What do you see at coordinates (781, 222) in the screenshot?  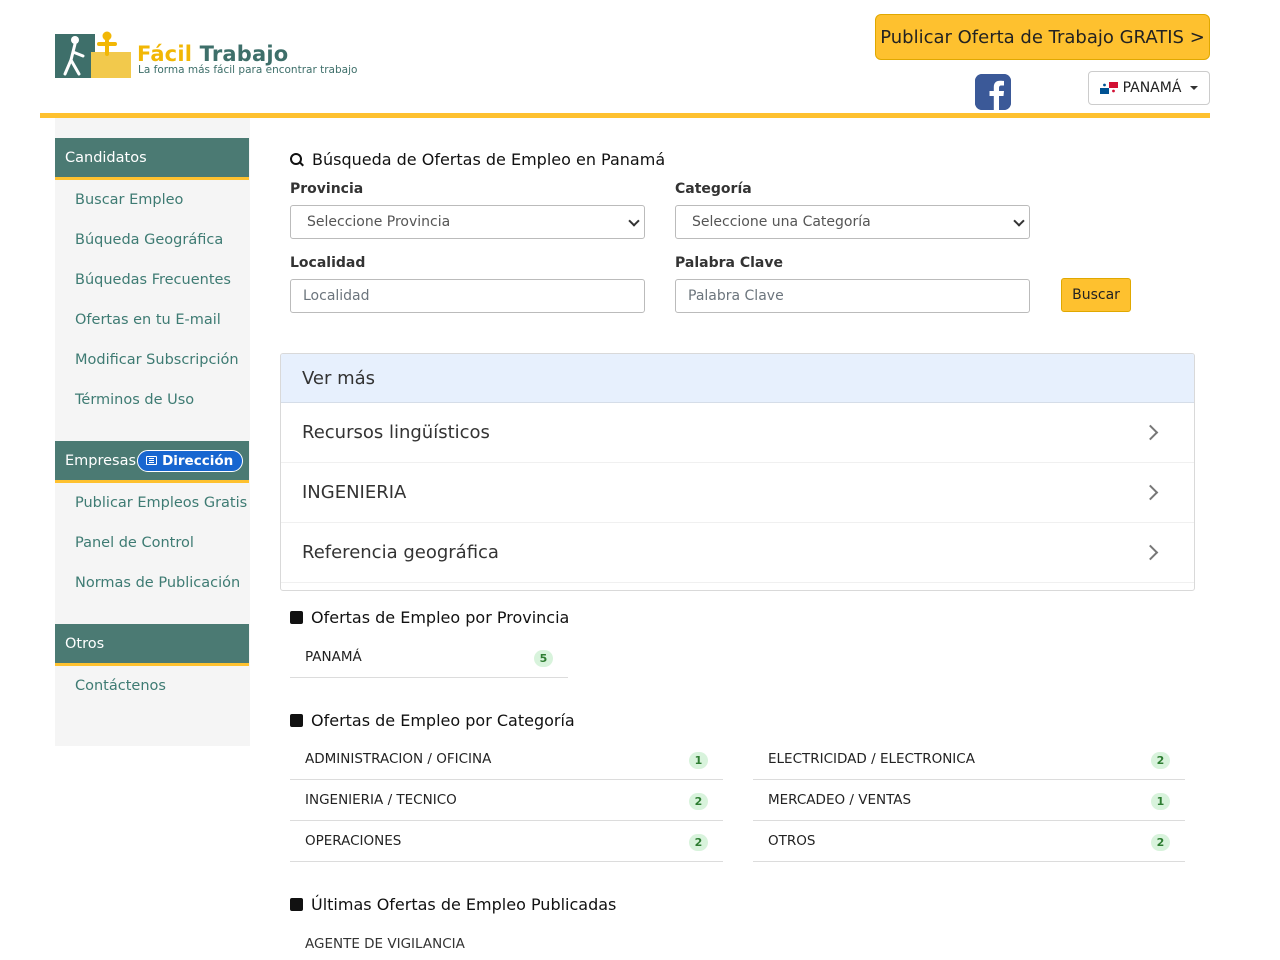 I see `categoria-select-value: Seleccione una Categoría` at bounding box center [781, 222].